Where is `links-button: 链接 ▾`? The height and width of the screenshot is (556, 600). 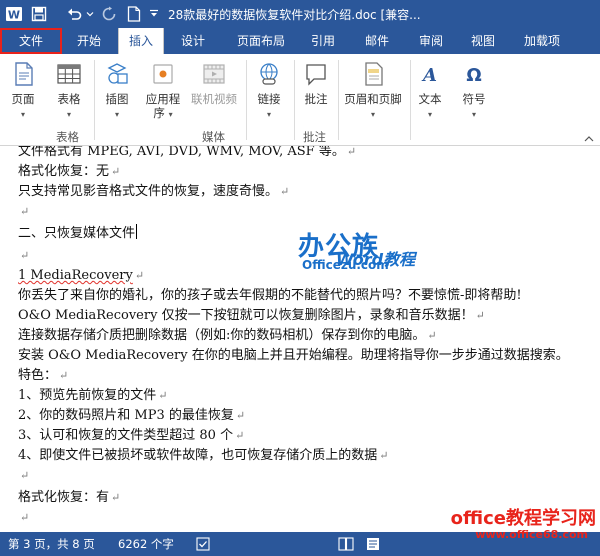
links-button: 链接 ▾ is located at coordinates (269, 89).